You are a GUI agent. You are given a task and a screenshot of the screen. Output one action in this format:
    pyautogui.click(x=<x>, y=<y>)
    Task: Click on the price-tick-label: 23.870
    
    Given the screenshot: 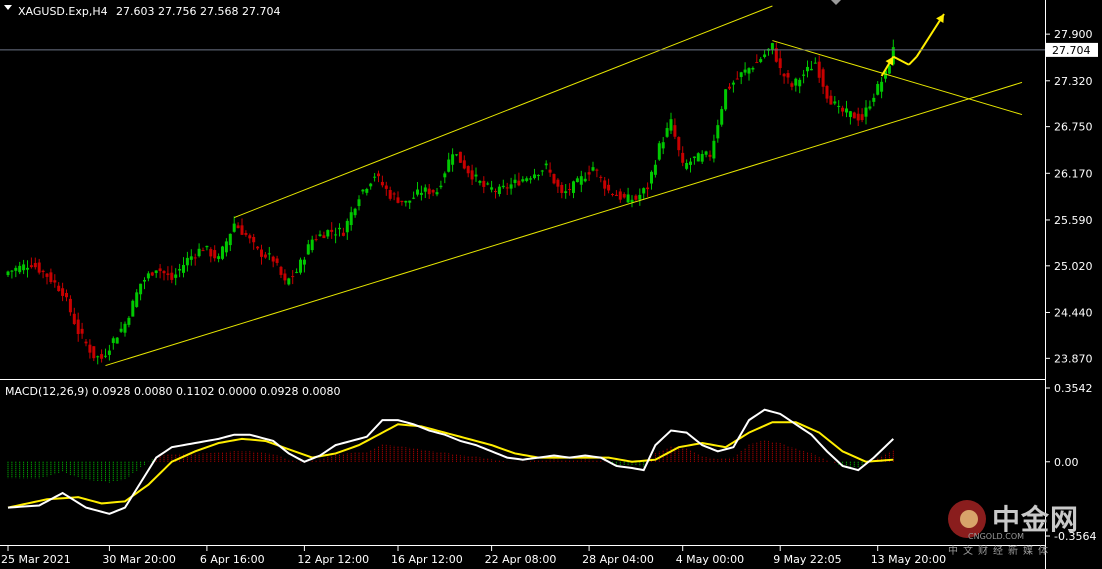 What is the action you would take?
    pyautogui.click(x=1073, y=358)
    